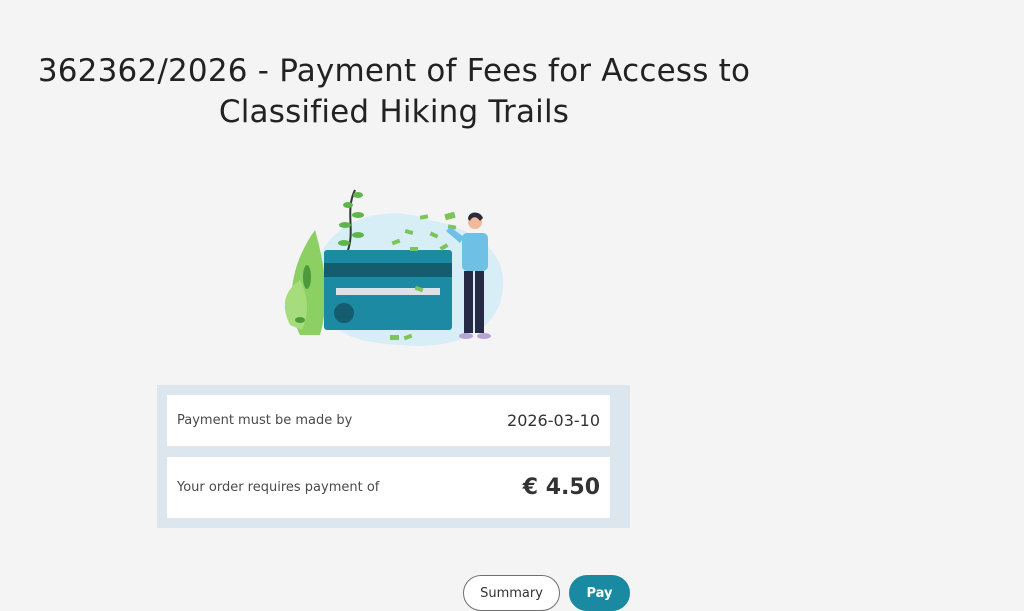 The image size is (1024, 611). Describe the element at coordinates (388, 487) in the screenshot. I see `payment-amount-row: Your order requires payment of € 4.50` at that location.